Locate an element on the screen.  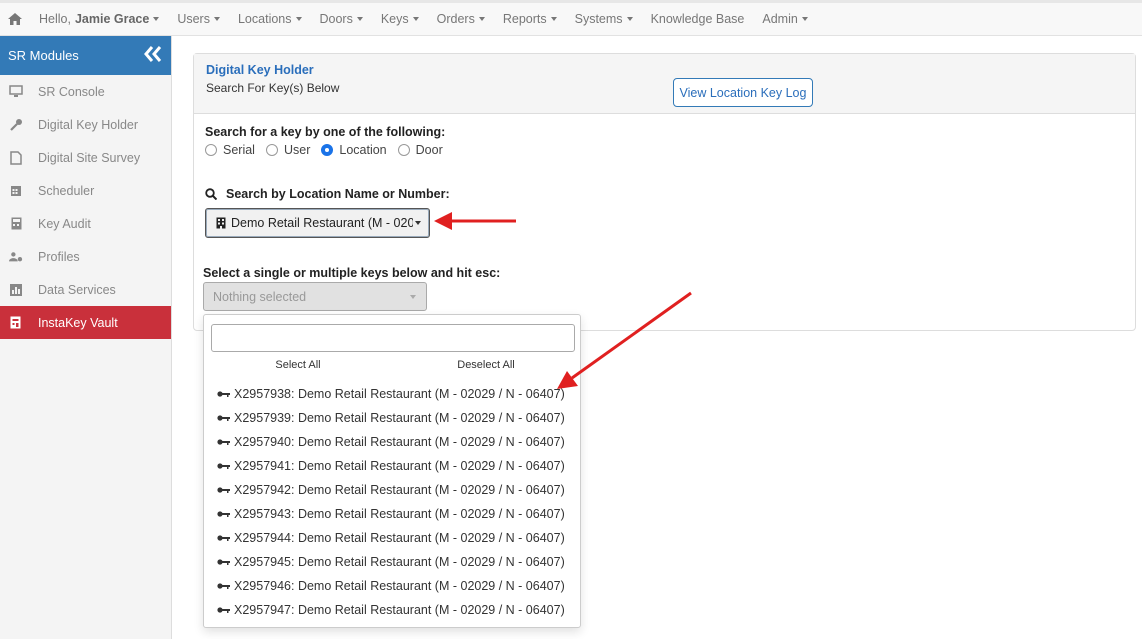
nav-systems-label: Systems is located at coordinates (598, 19).